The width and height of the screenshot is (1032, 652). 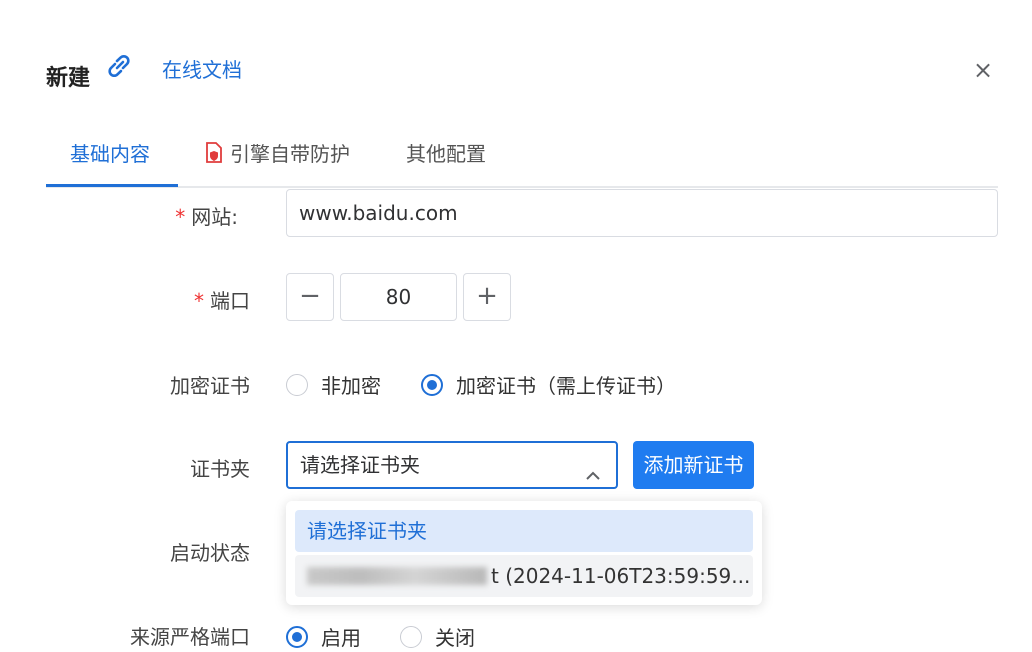 I want to click on encryption-label: 加密证书, so click(x=210, y=386).